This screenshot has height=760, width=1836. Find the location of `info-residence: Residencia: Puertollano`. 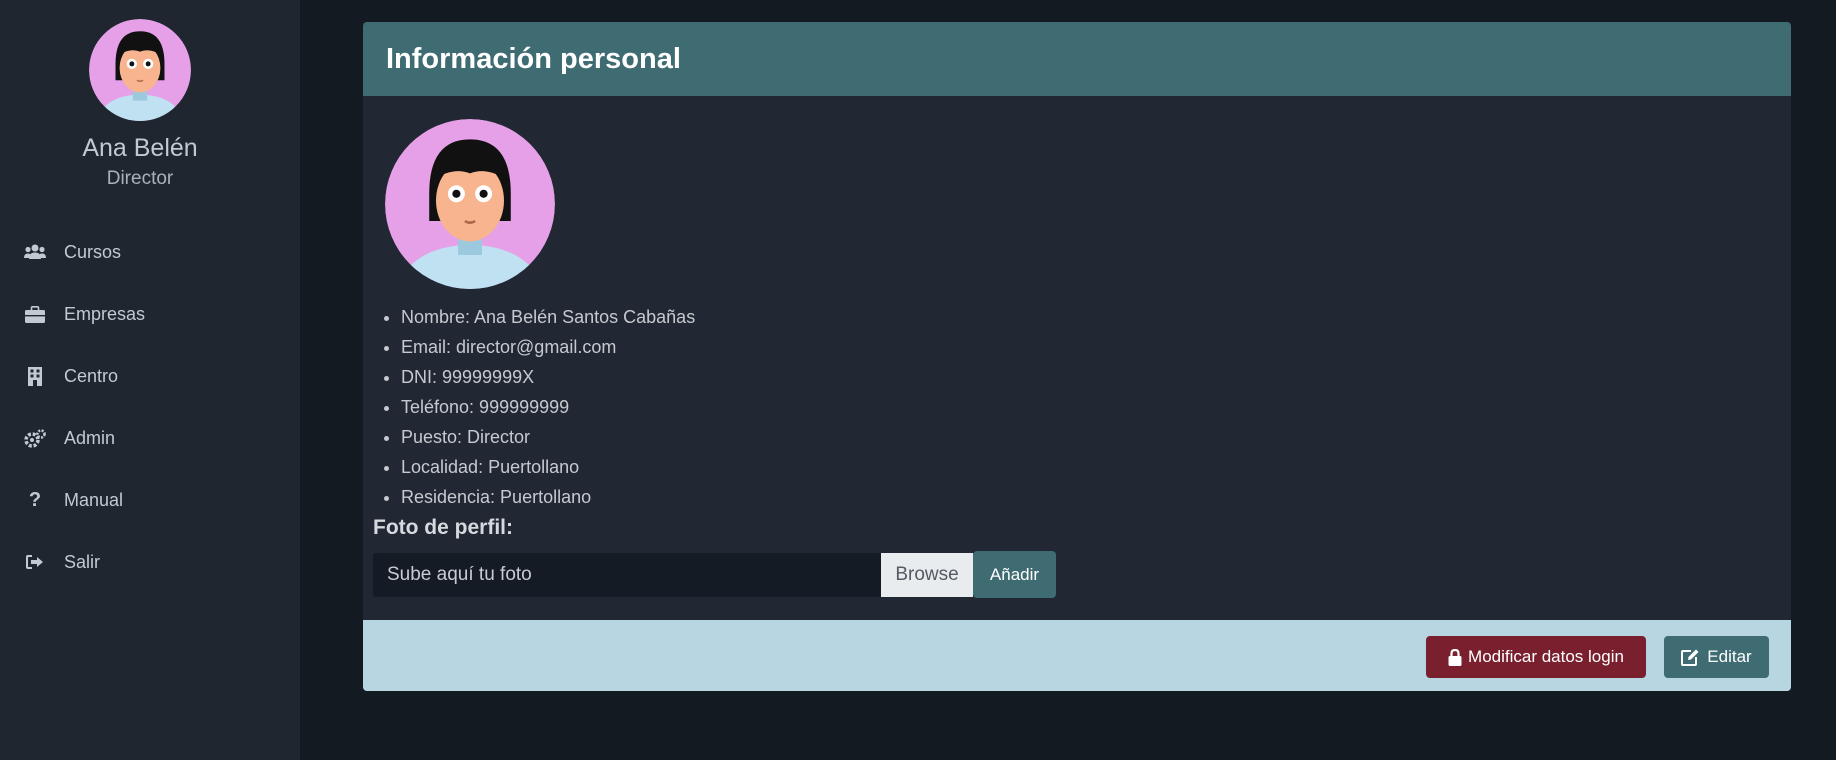

info-residence: Residencia: Puertollano is located at coordinates (548, 497).